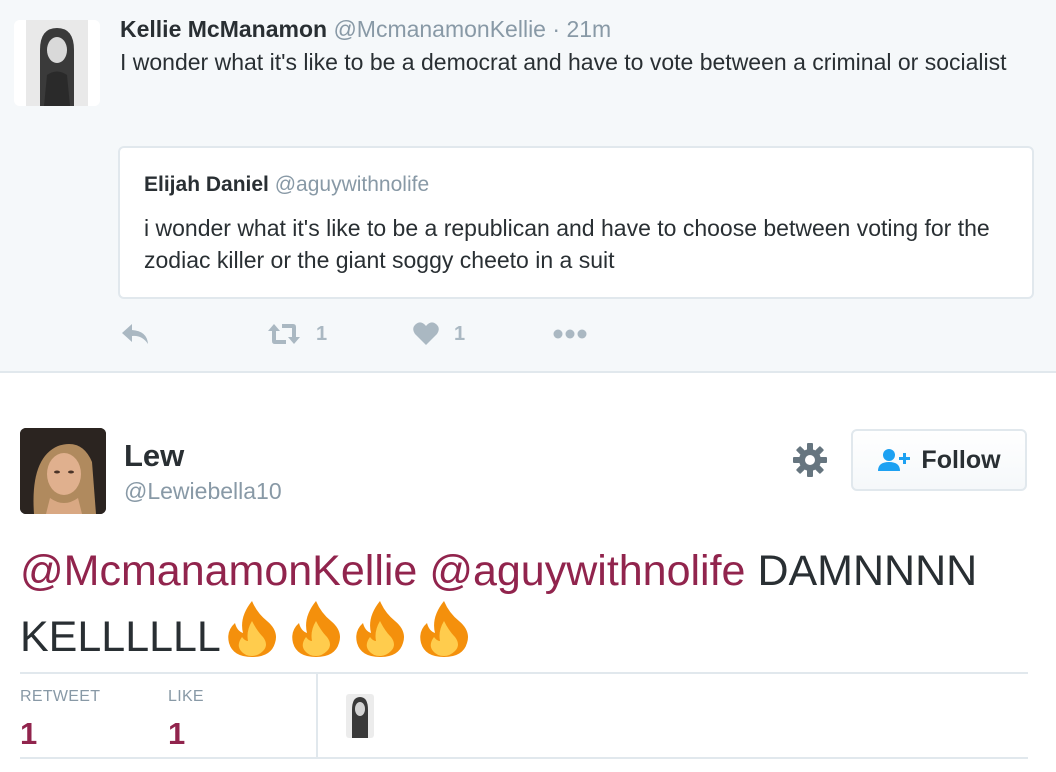 This screenshot has height=772, width=1056. I want to click on tweet-actions: 1 1, so click(370, 334).